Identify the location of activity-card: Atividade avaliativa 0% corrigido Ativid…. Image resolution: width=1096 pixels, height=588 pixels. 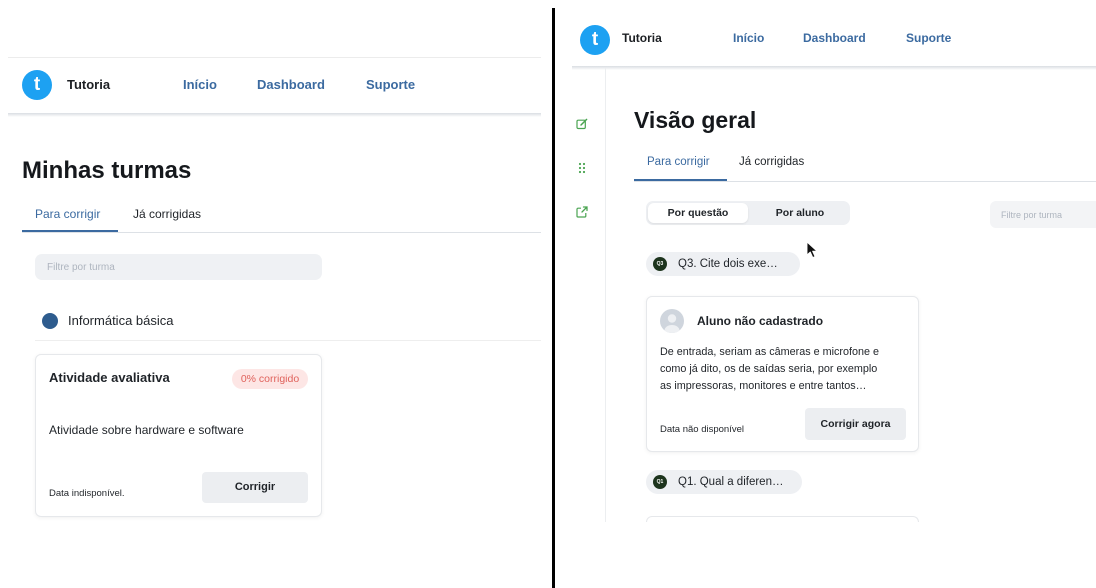
(178, 435).